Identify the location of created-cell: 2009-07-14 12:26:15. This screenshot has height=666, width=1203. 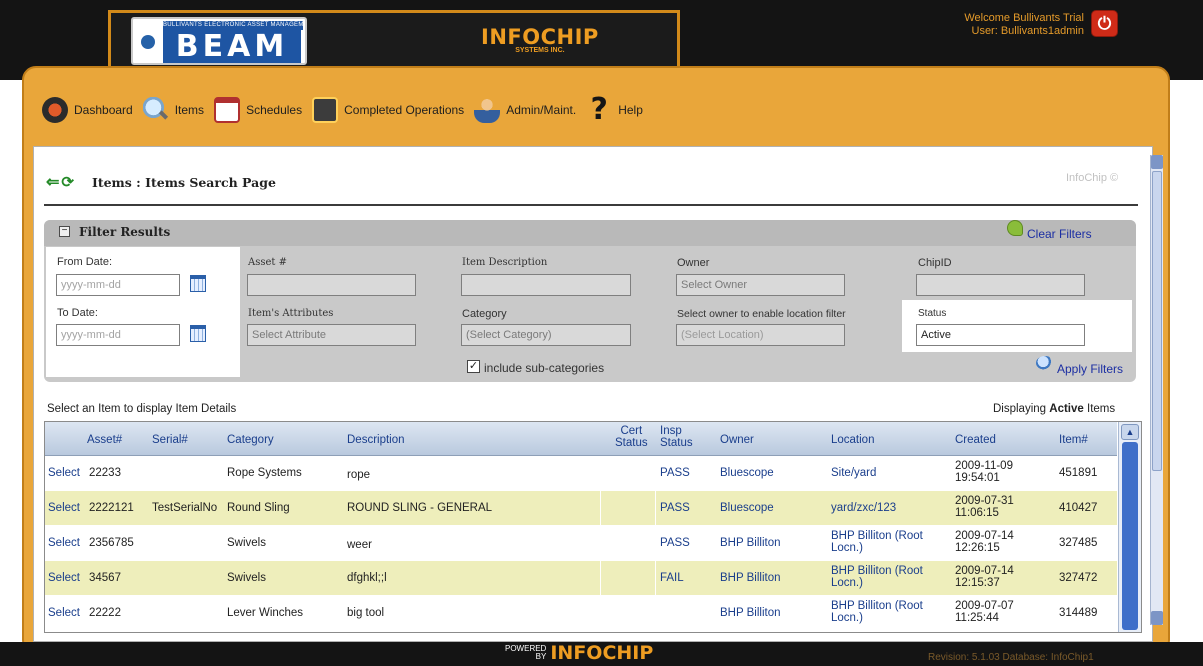
(984, 542).